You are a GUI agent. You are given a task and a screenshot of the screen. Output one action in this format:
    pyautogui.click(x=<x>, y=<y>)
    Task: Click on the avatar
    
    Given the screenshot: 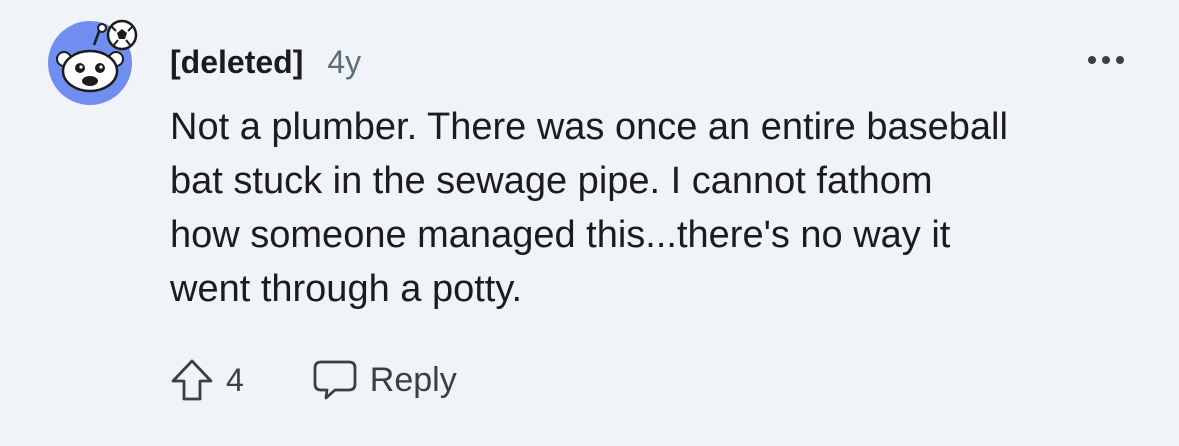 What is the action you would take?
    pyautogui.click(x=94, y=61)
    